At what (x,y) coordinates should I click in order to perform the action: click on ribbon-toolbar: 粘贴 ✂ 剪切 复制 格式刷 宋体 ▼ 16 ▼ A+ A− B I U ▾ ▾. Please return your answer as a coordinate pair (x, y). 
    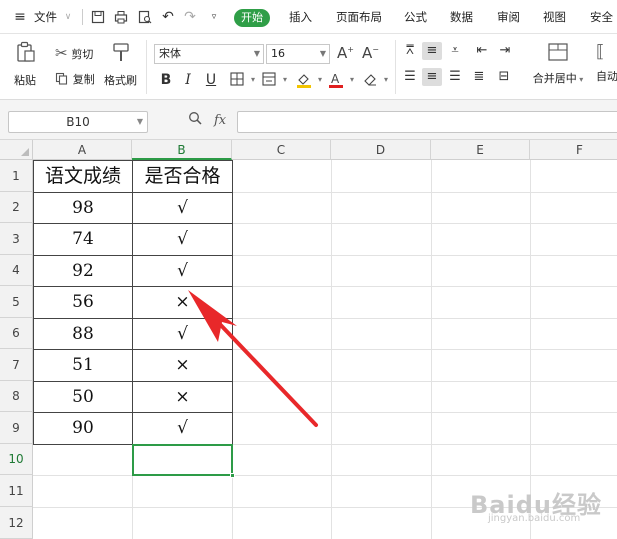
    Looking at the image, I should click on (308, 67).